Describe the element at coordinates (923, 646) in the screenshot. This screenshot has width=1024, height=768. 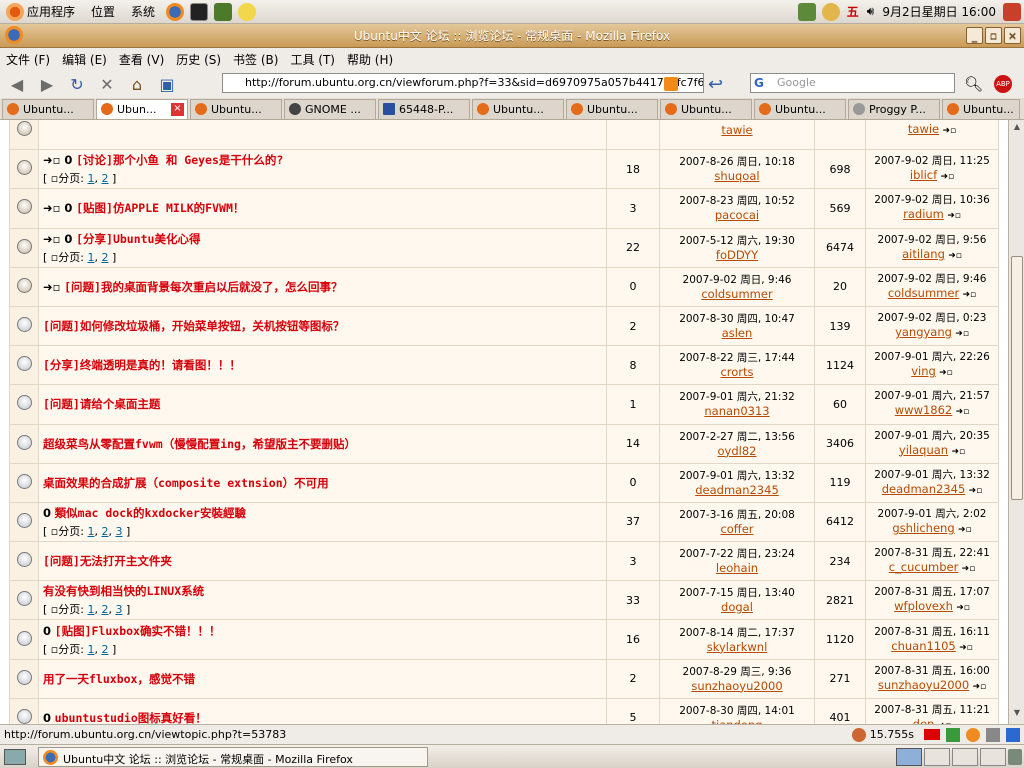
I see `last-poster-link: chuan1105` at that location.